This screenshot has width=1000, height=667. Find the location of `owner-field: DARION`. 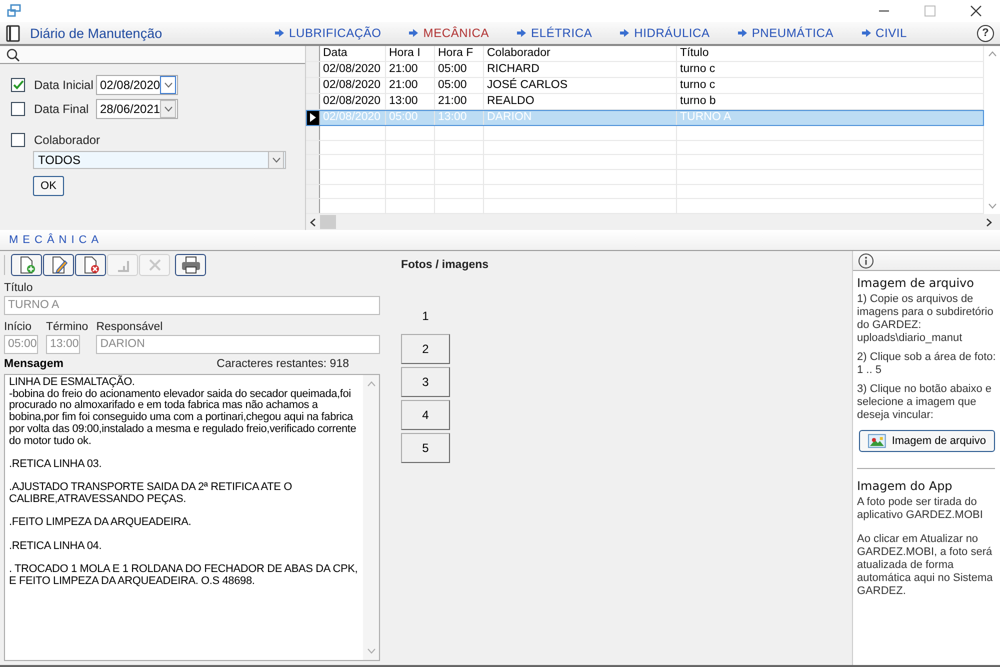

owner-field: DARION is located at coordinates (238, 344).